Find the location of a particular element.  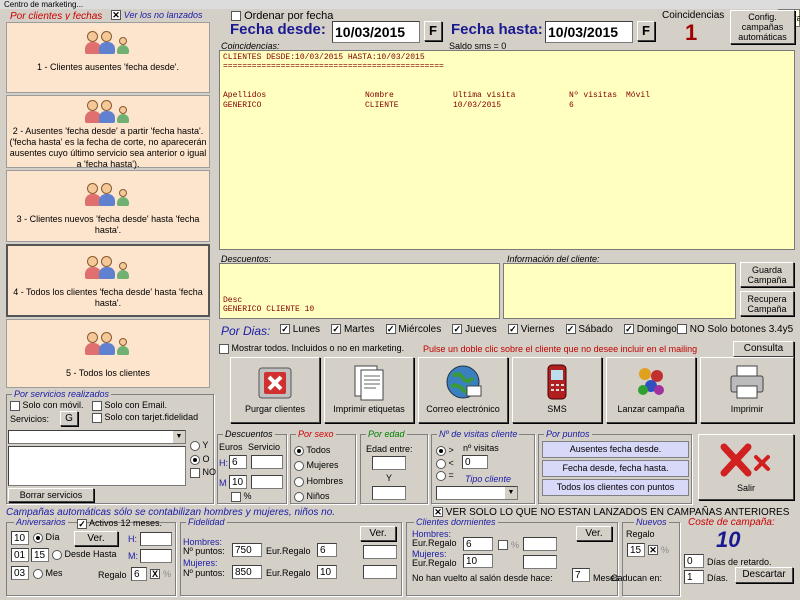

aniv-desde-input: 01 is located at coordinates (20, 555).